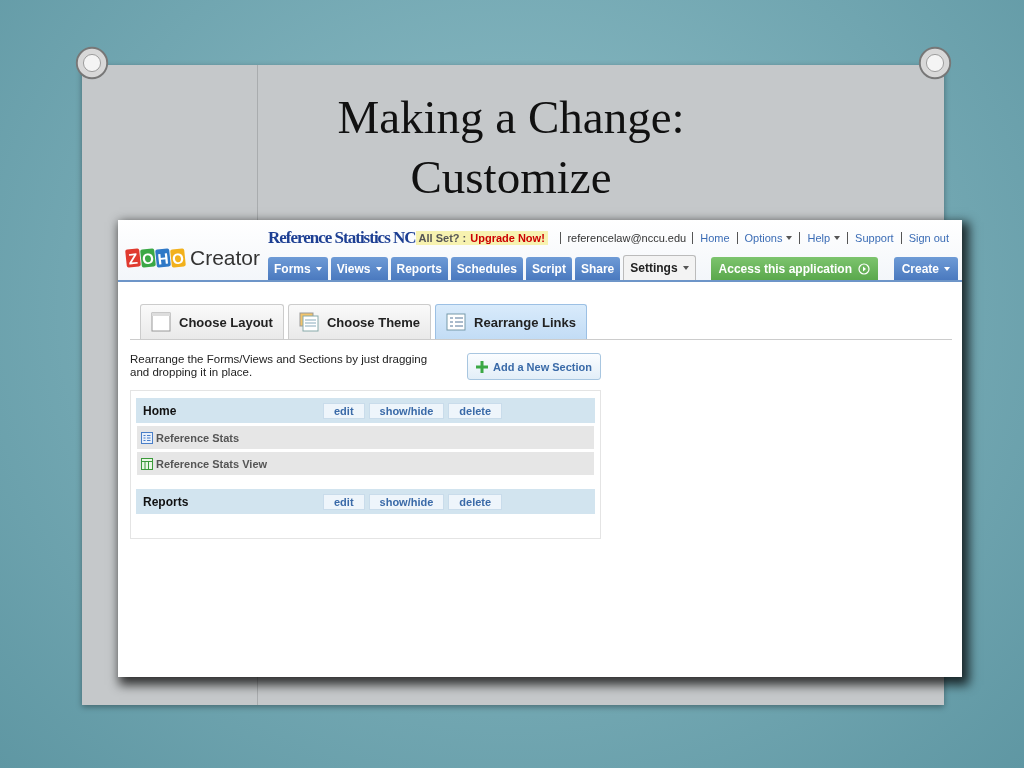 Image resolution: width=1024 pixels, height=768 pixels. What do you see at coordinates (160, 410) in the screenshot?
I see `section-name: Home` at bounding box center [160, 410].